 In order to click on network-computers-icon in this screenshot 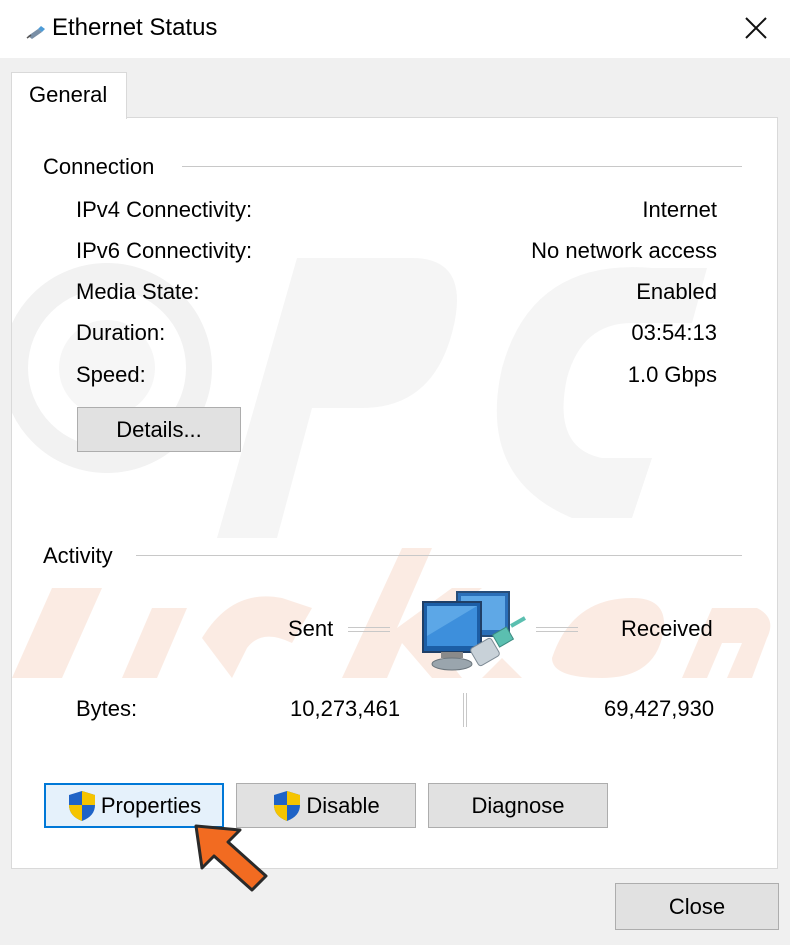, I will do `click(474, 631)`.